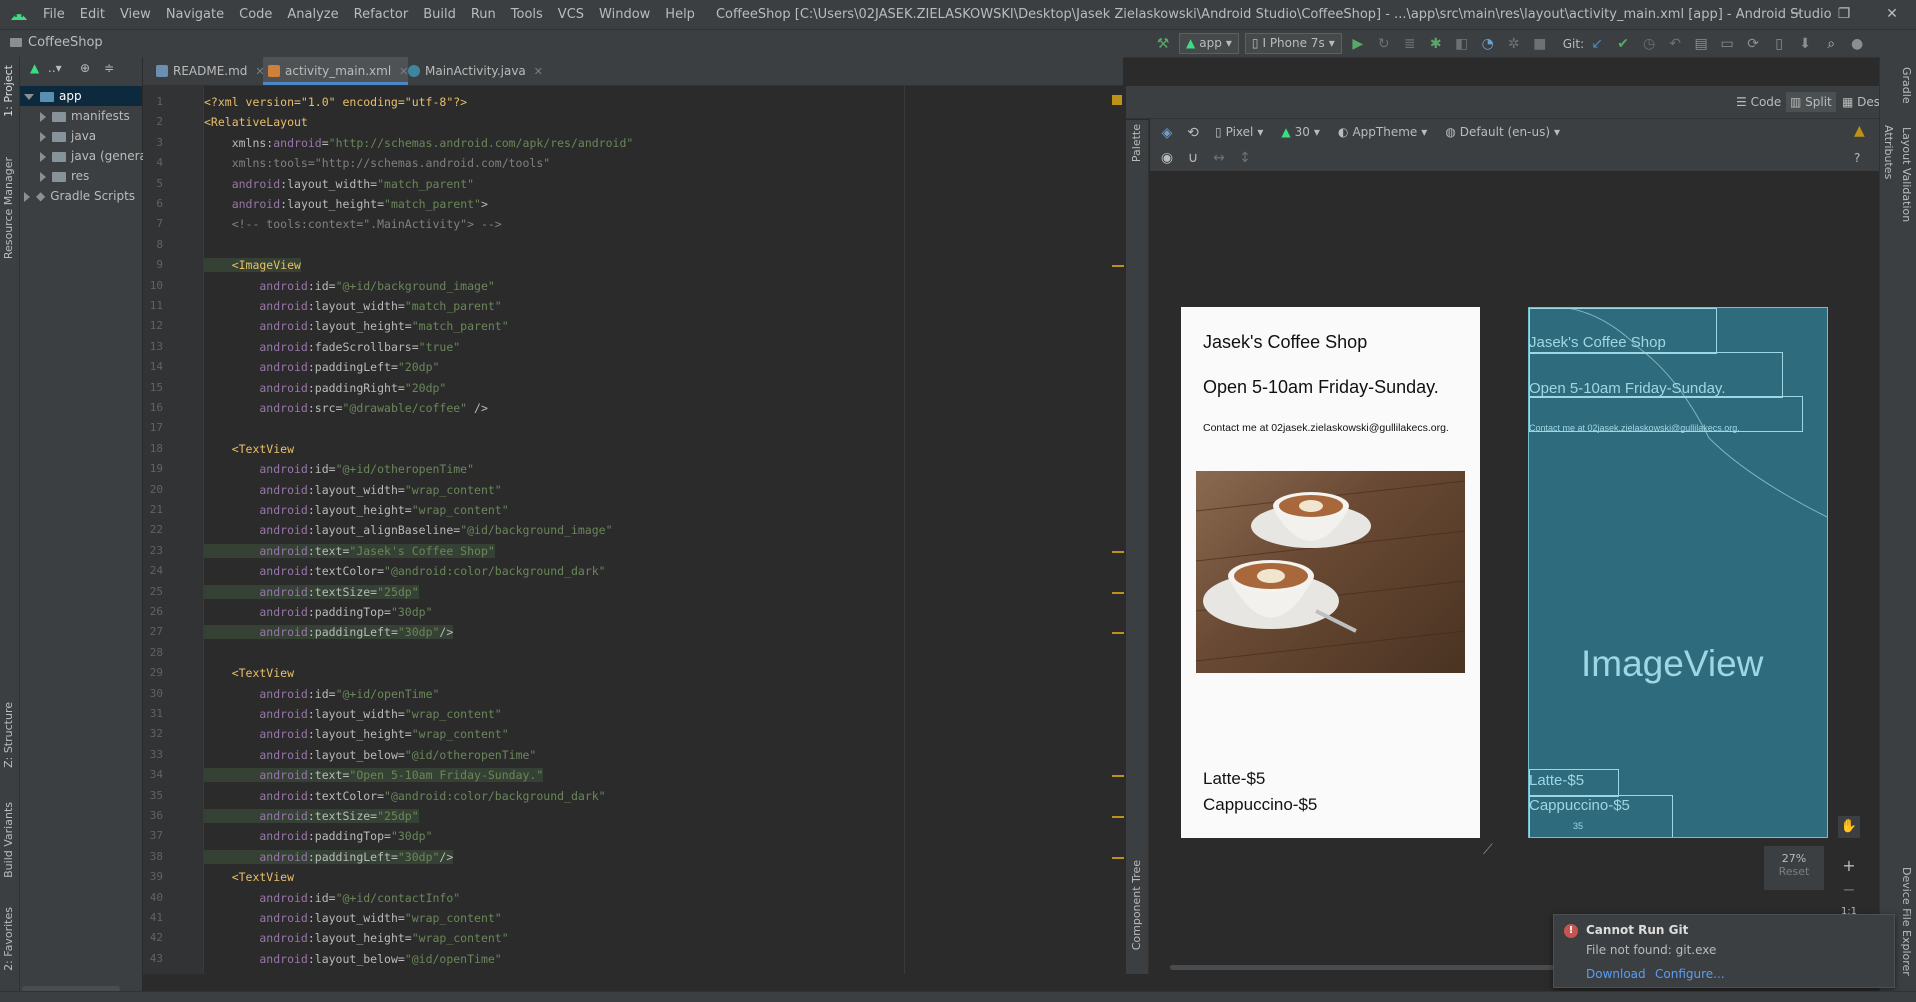 The width and height of the screenshot is (1916, 1002). What do you see at coordinates (1906, 85) in the screenshot?
I see `gradle-tab: Gradle` at bounding box center [1906, 85].